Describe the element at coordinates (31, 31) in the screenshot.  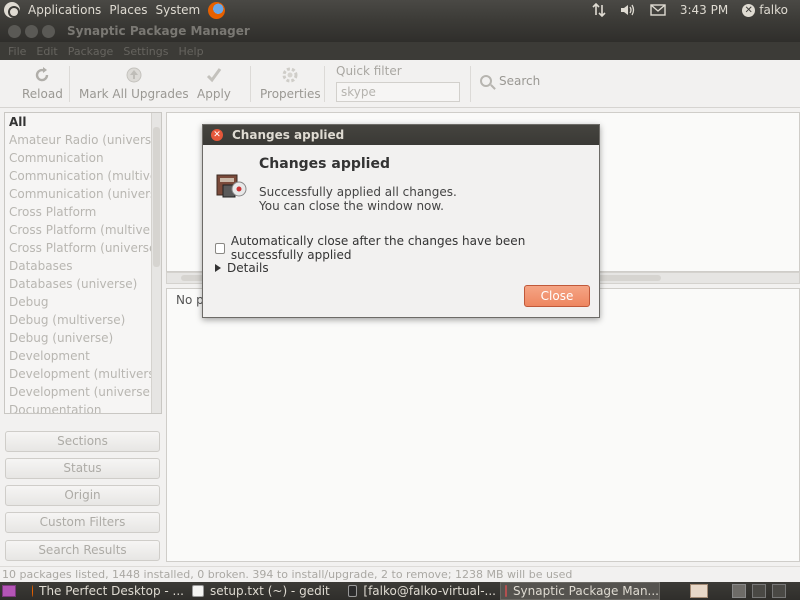
I see `window-minimize-button` at that location.